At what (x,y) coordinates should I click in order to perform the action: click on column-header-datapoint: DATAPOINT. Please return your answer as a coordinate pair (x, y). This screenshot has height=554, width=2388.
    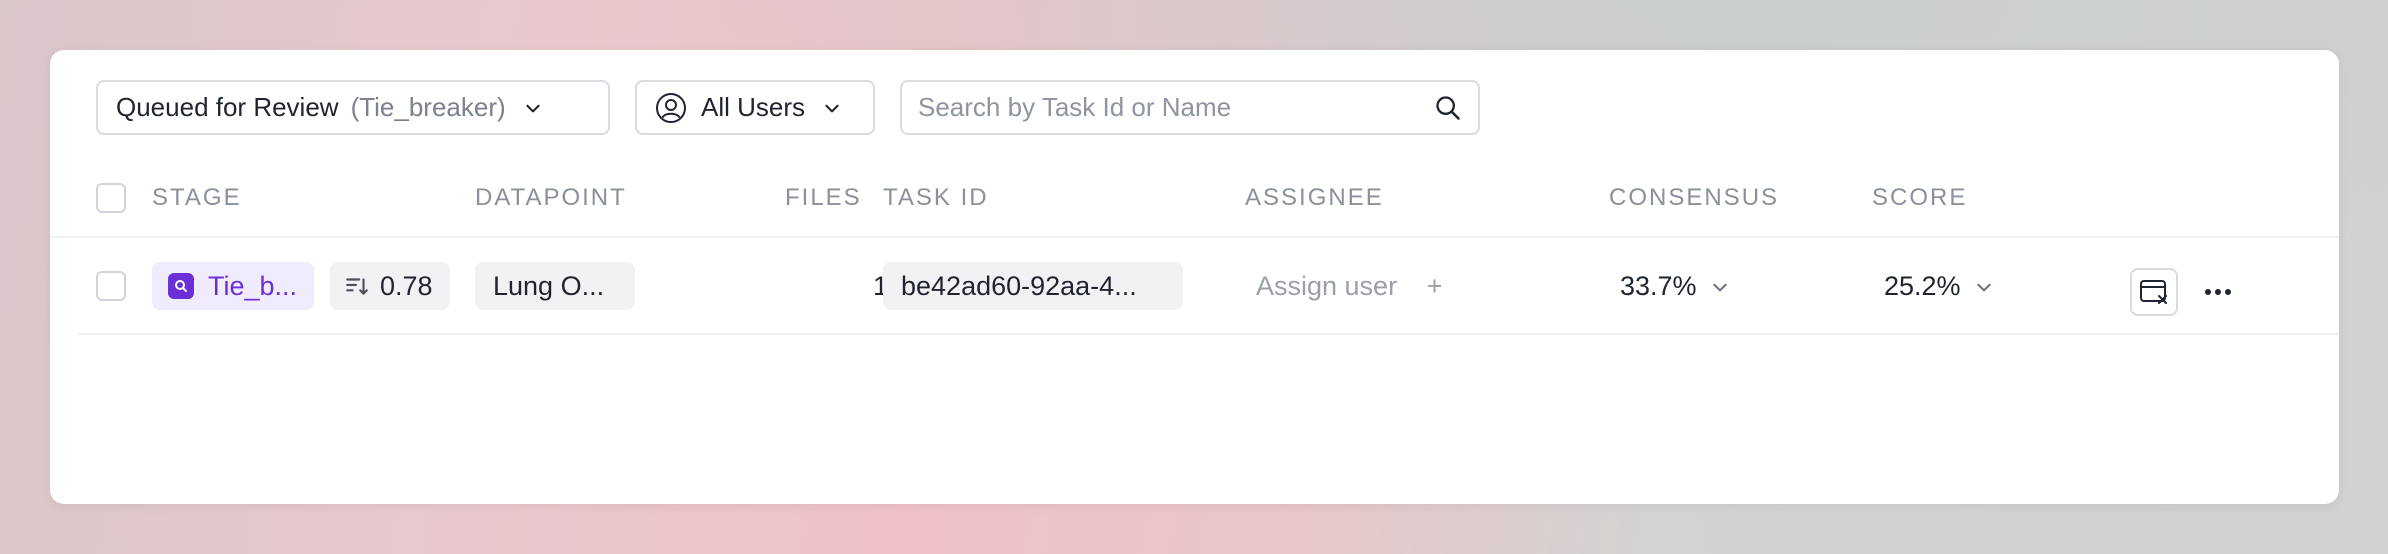
    Looking at the image, I should click on (551, 198).